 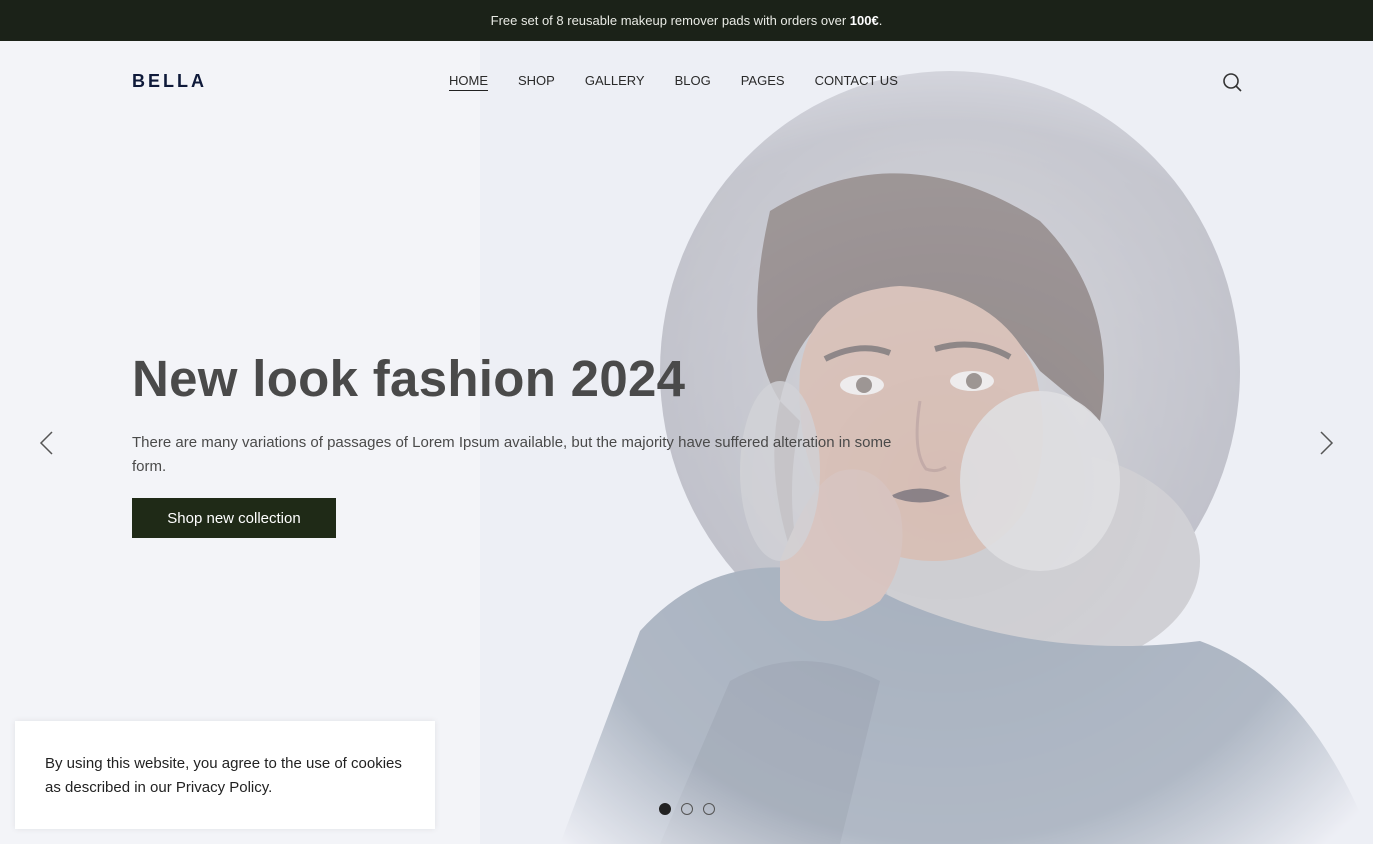 What do you see at coordinates (47, 443) in the screenshot?
I see `chevron-left-icon` at bounding box center [47, 443].